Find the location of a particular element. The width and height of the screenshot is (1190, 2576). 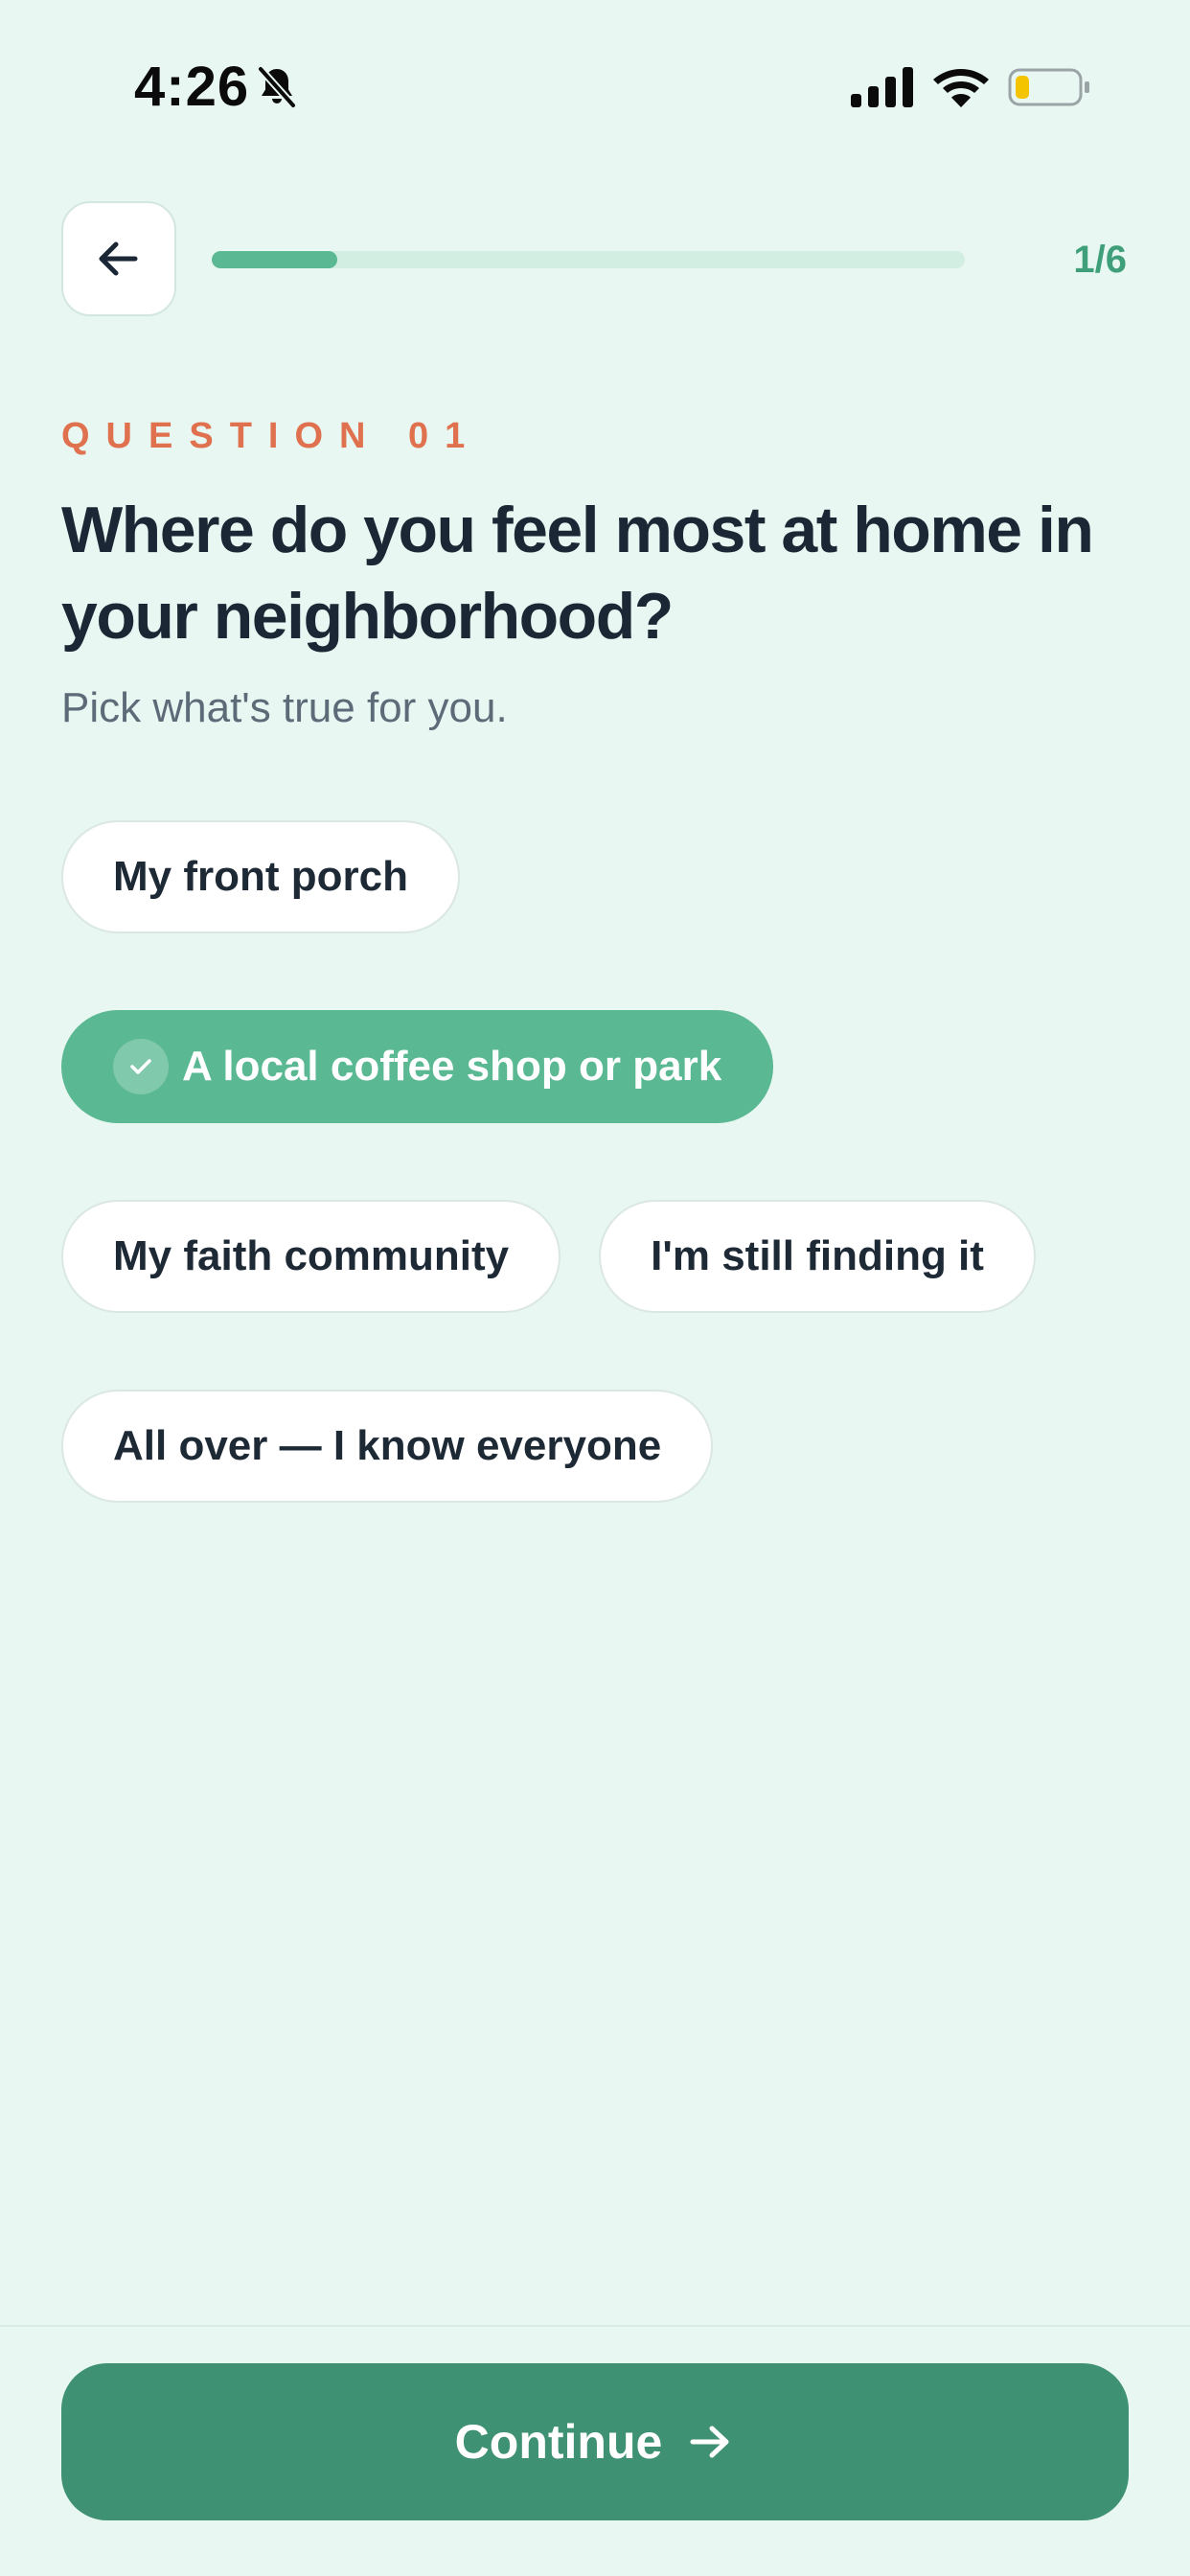

option-front-porch: My front porch is located at coordinates (261, 876).